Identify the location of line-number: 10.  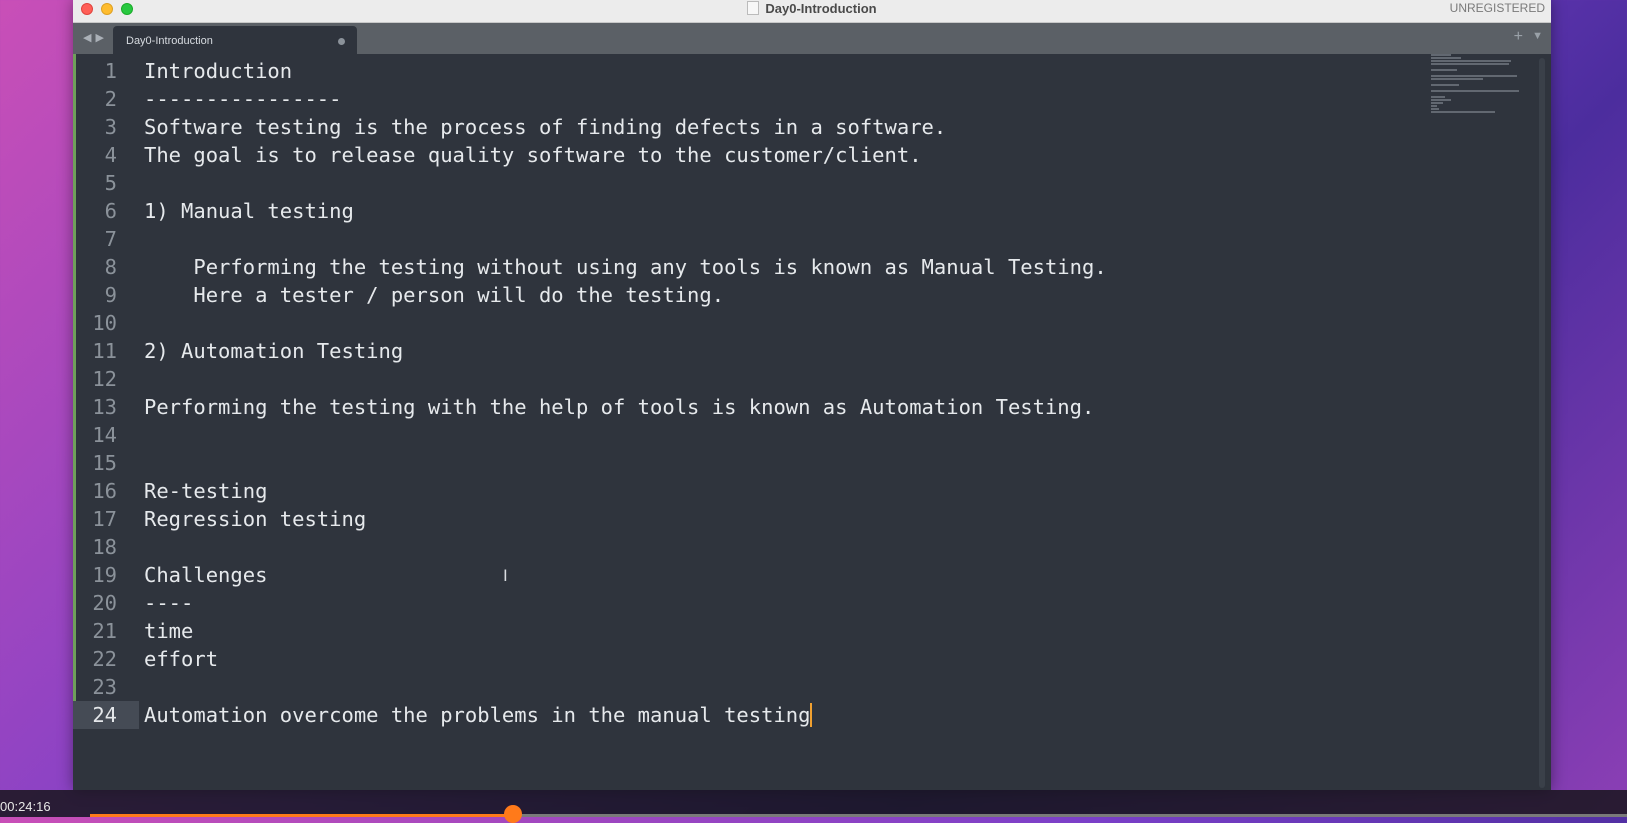
(104, 323).